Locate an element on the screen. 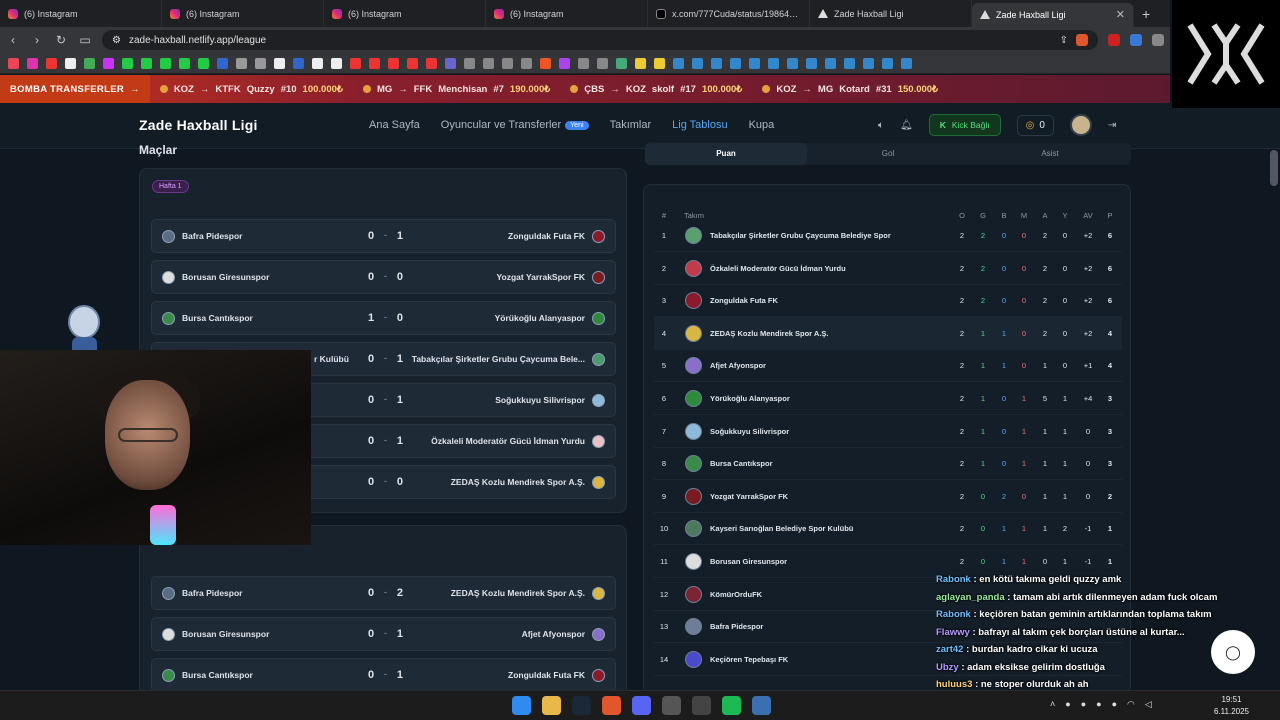  table-row: 6 Yörükoğlu Alanyaspor 2 1 0 1 5 1 +4 3 is located at coordinates (888, 398).